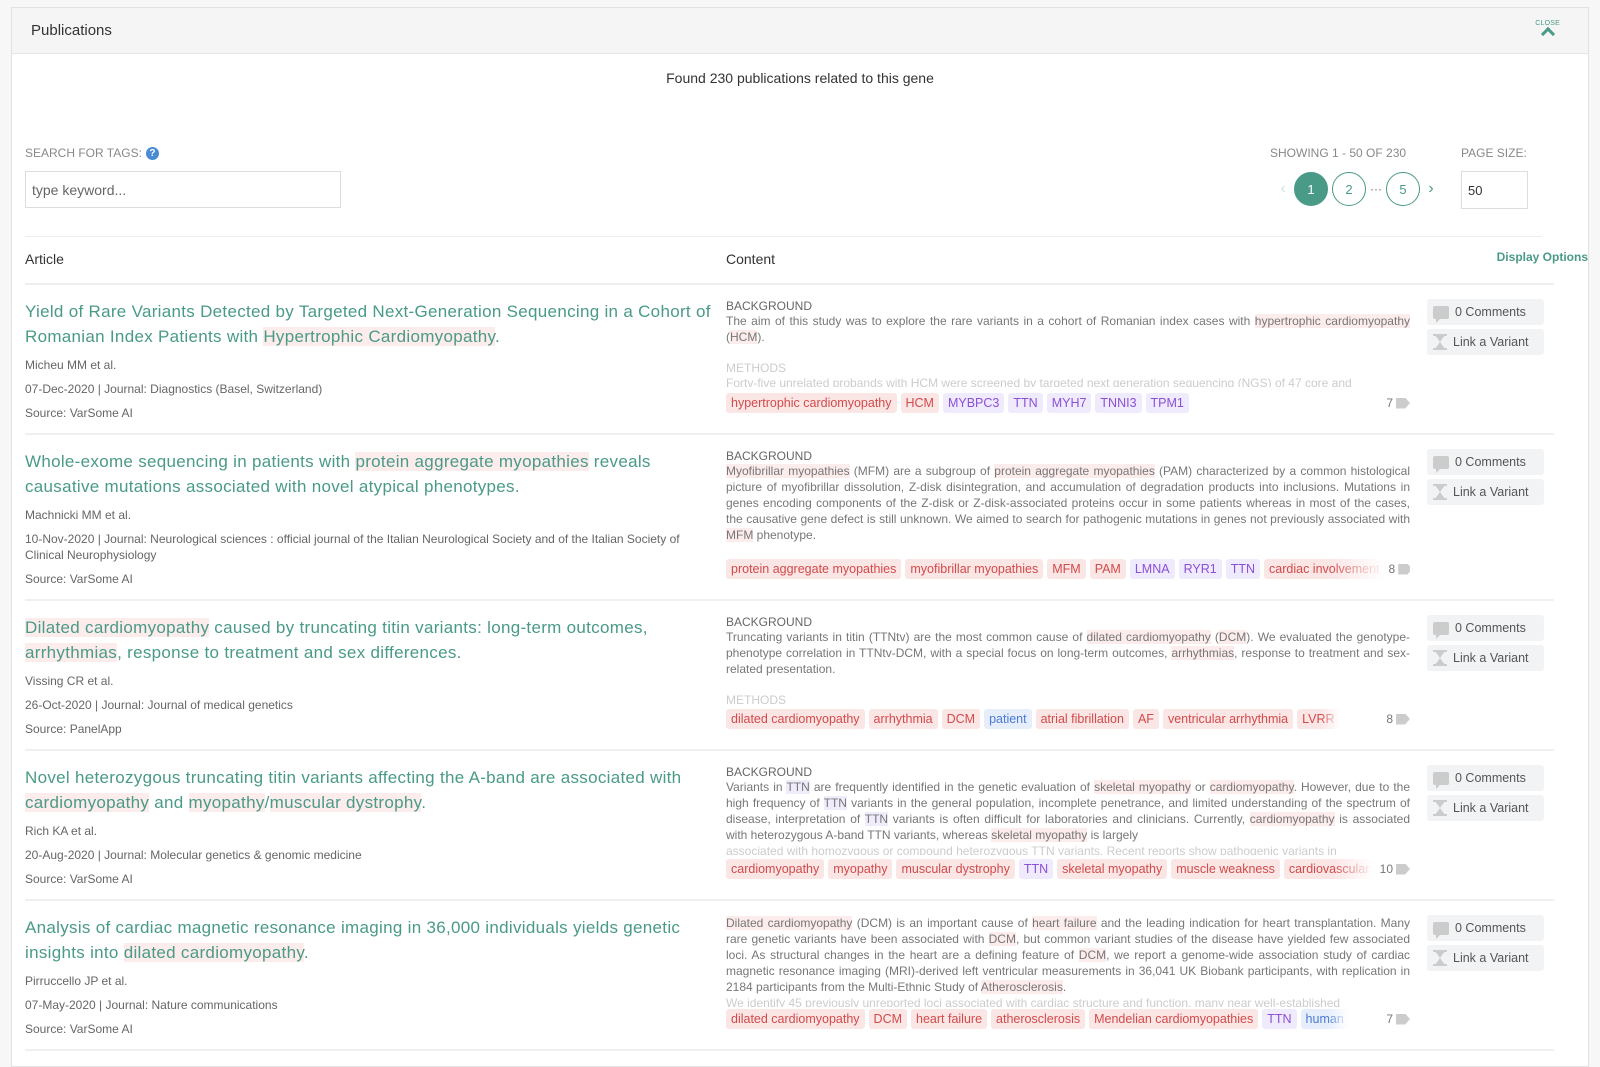 This screenshot has width=1600, height=1067. I want to click on tag-chip: myofibrillar myopathies, so click(974, 569).